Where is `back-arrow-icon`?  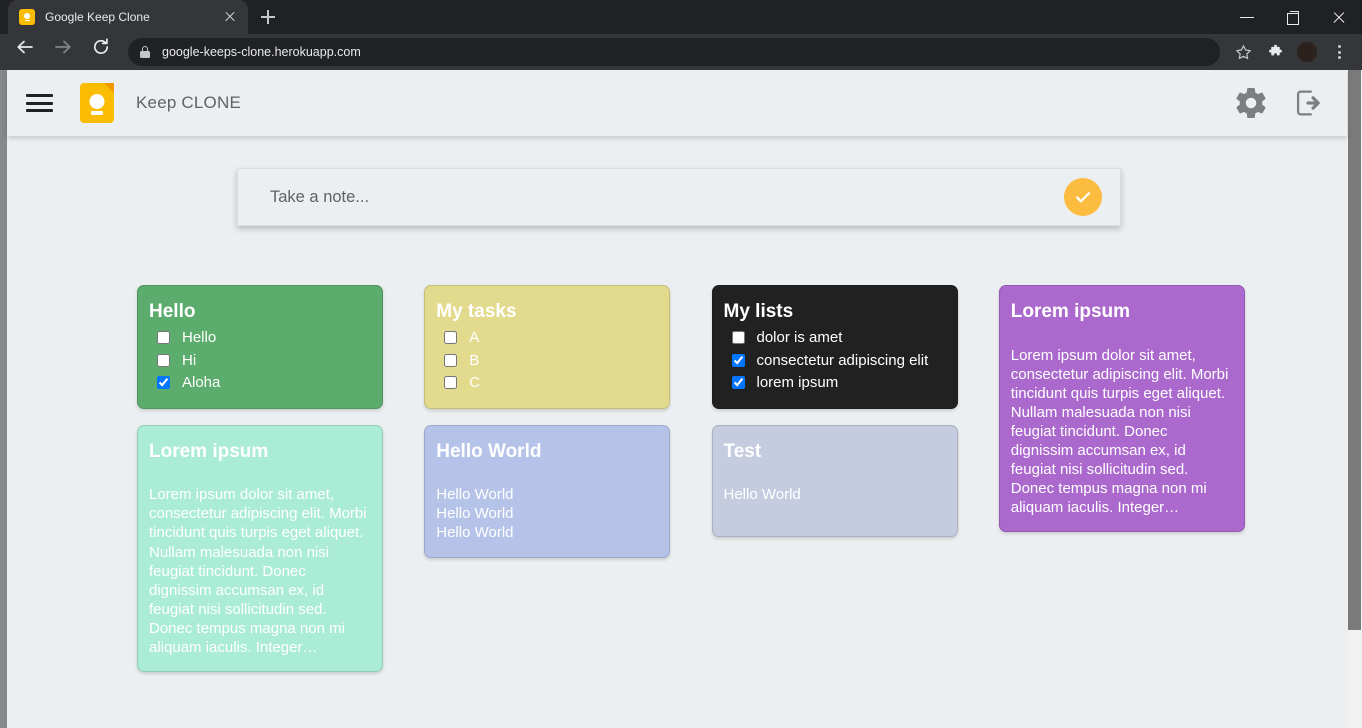 back-arrow-icon is located at coordinates (25, 47).